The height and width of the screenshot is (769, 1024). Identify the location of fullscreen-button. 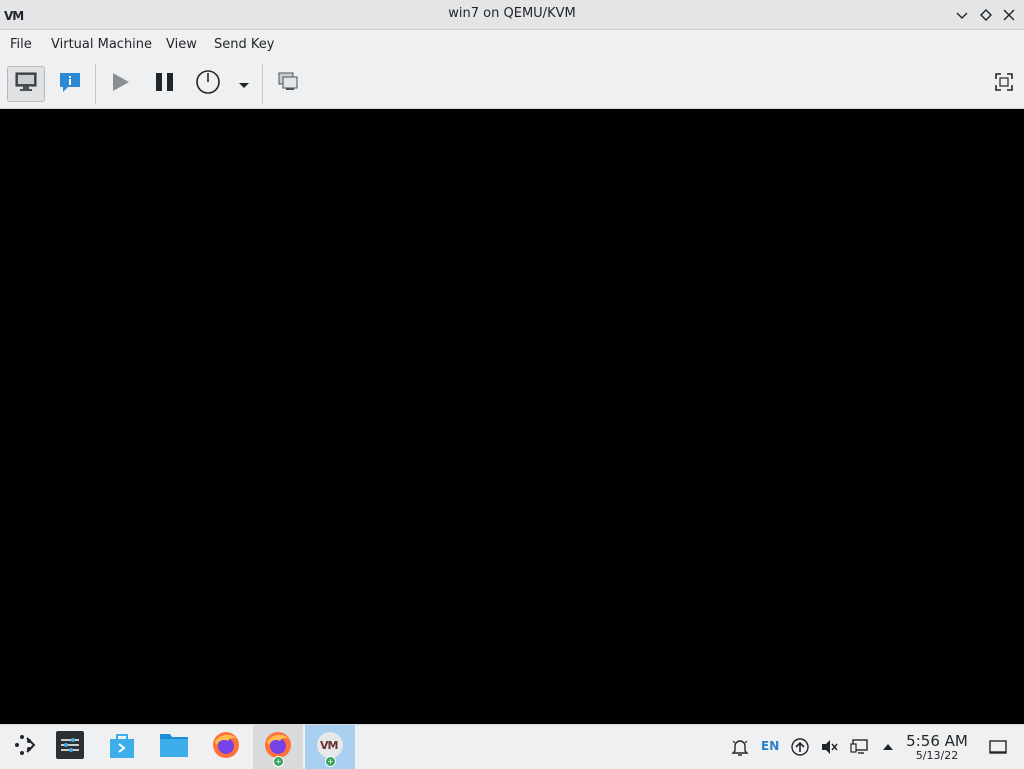
(1004, 84).